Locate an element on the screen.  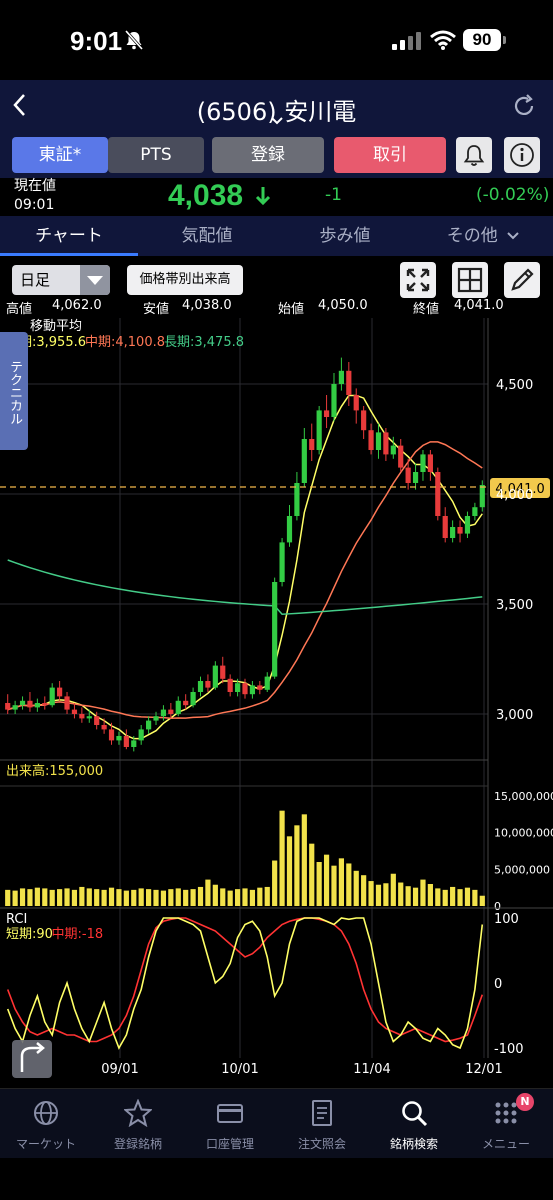
nav-market: マーケット is located at coordinates (46, 1124).